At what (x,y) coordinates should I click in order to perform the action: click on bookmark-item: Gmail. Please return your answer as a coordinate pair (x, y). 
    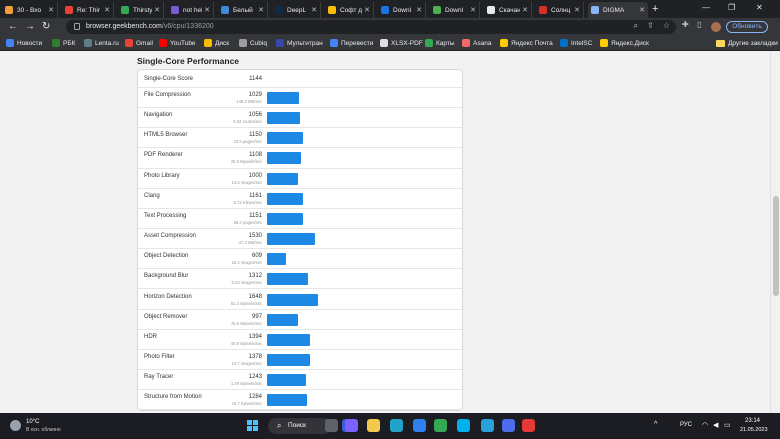
    Looking at the image, I should click on (139, 43).